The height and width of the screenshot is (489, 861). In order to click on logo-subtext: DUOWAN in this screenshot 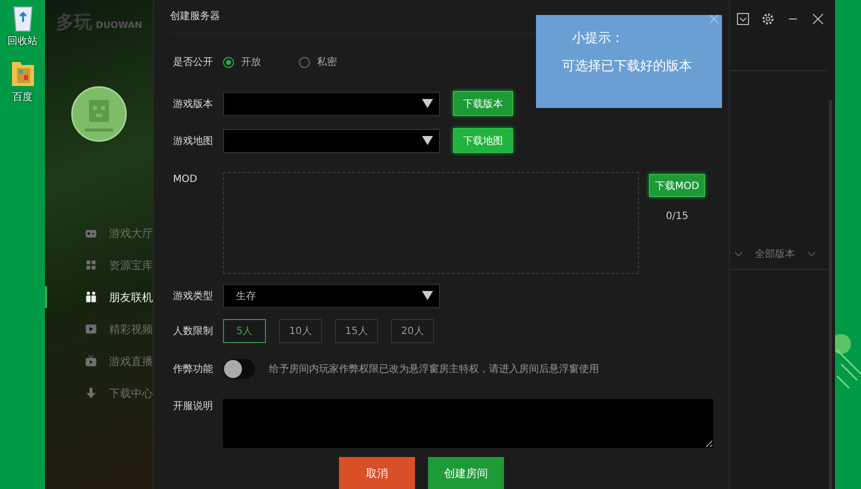, I will do `click(119, 26)`.